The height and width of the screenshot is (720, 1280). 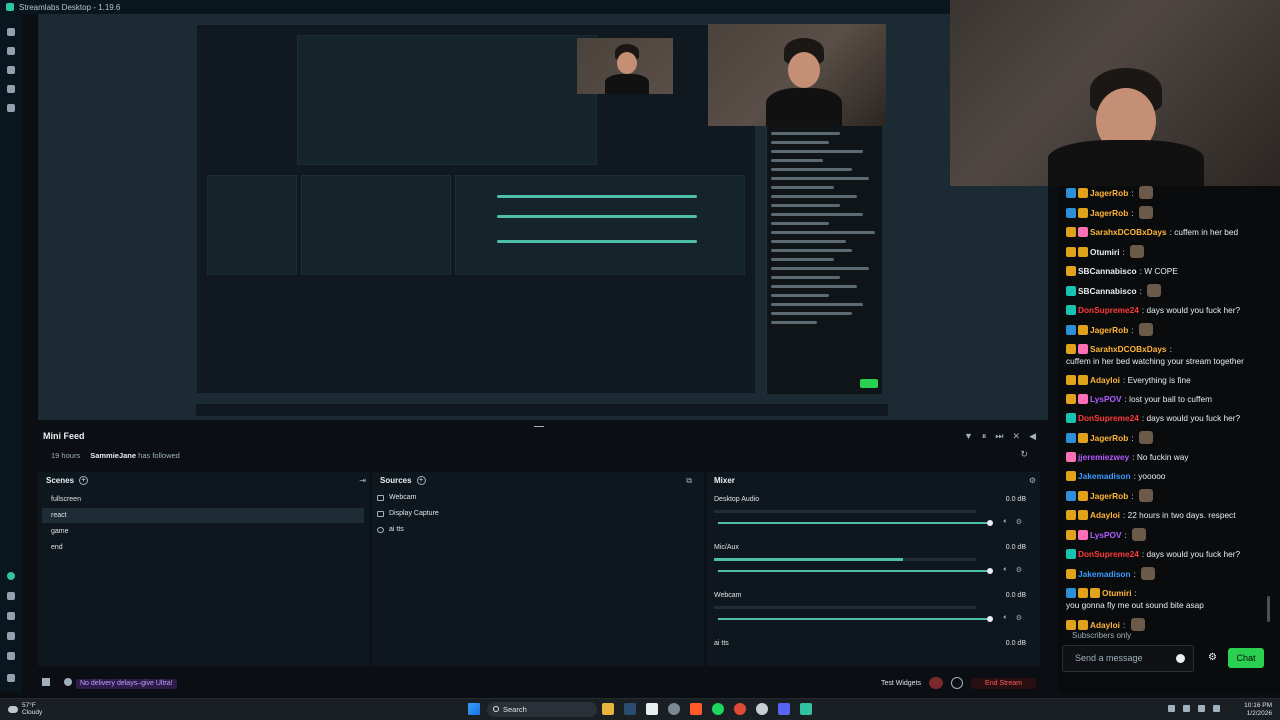 I want to click on scene-item-react: react, so click(x=203, y=515).